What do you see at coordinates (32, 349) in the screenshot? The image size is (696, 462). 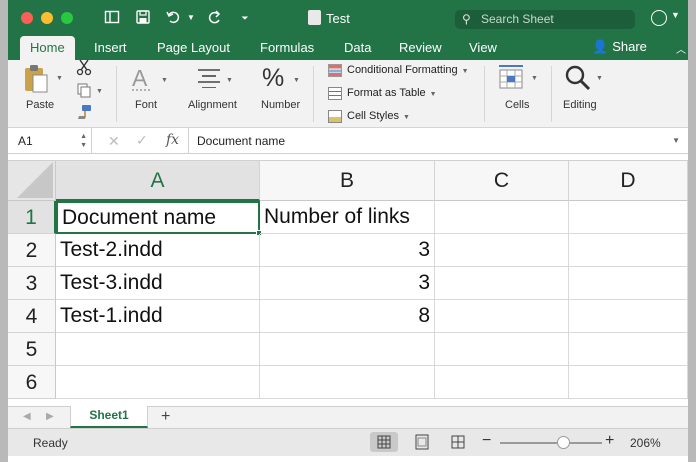 I see `row-header-5: 5` at bounding box center [32, 349].